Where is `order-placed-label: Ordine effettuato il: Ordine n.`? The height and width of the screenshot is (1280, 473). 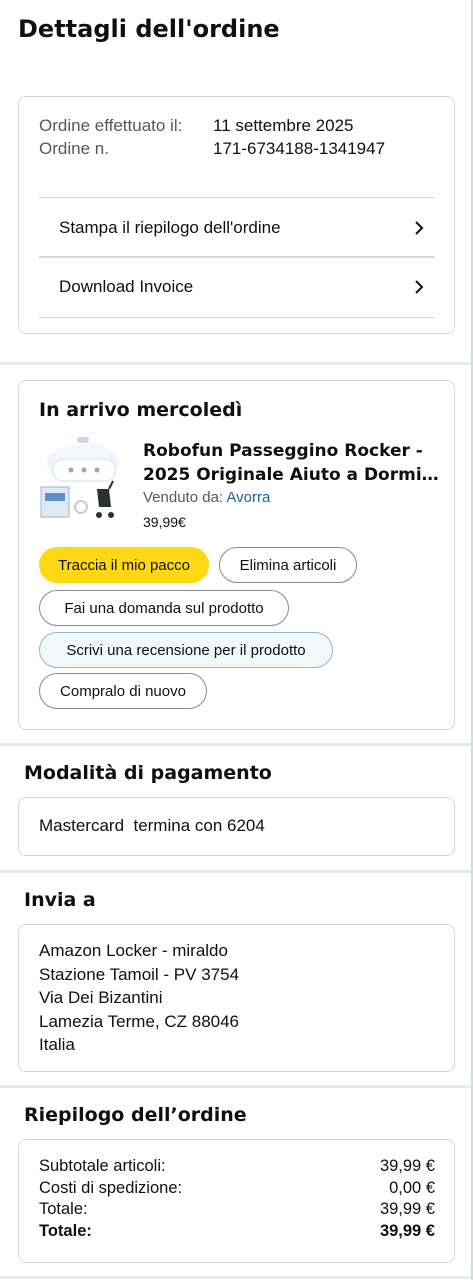
order-placed-label: Ordine effettuato il: Ordine n. is located at coordinates (119, 137).